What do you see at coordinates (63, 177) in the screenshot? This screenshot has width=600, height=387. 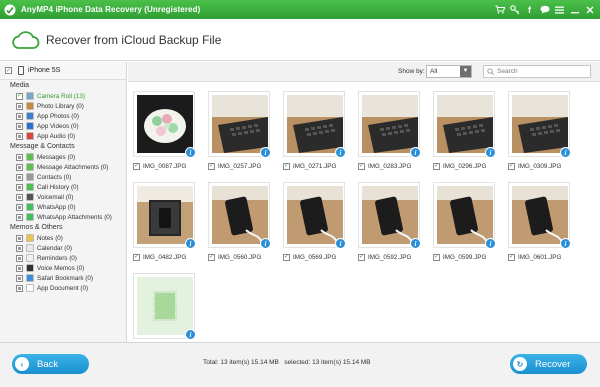 I see `sidebar-item: Contacts (0)` at bounding box center [63, 177].